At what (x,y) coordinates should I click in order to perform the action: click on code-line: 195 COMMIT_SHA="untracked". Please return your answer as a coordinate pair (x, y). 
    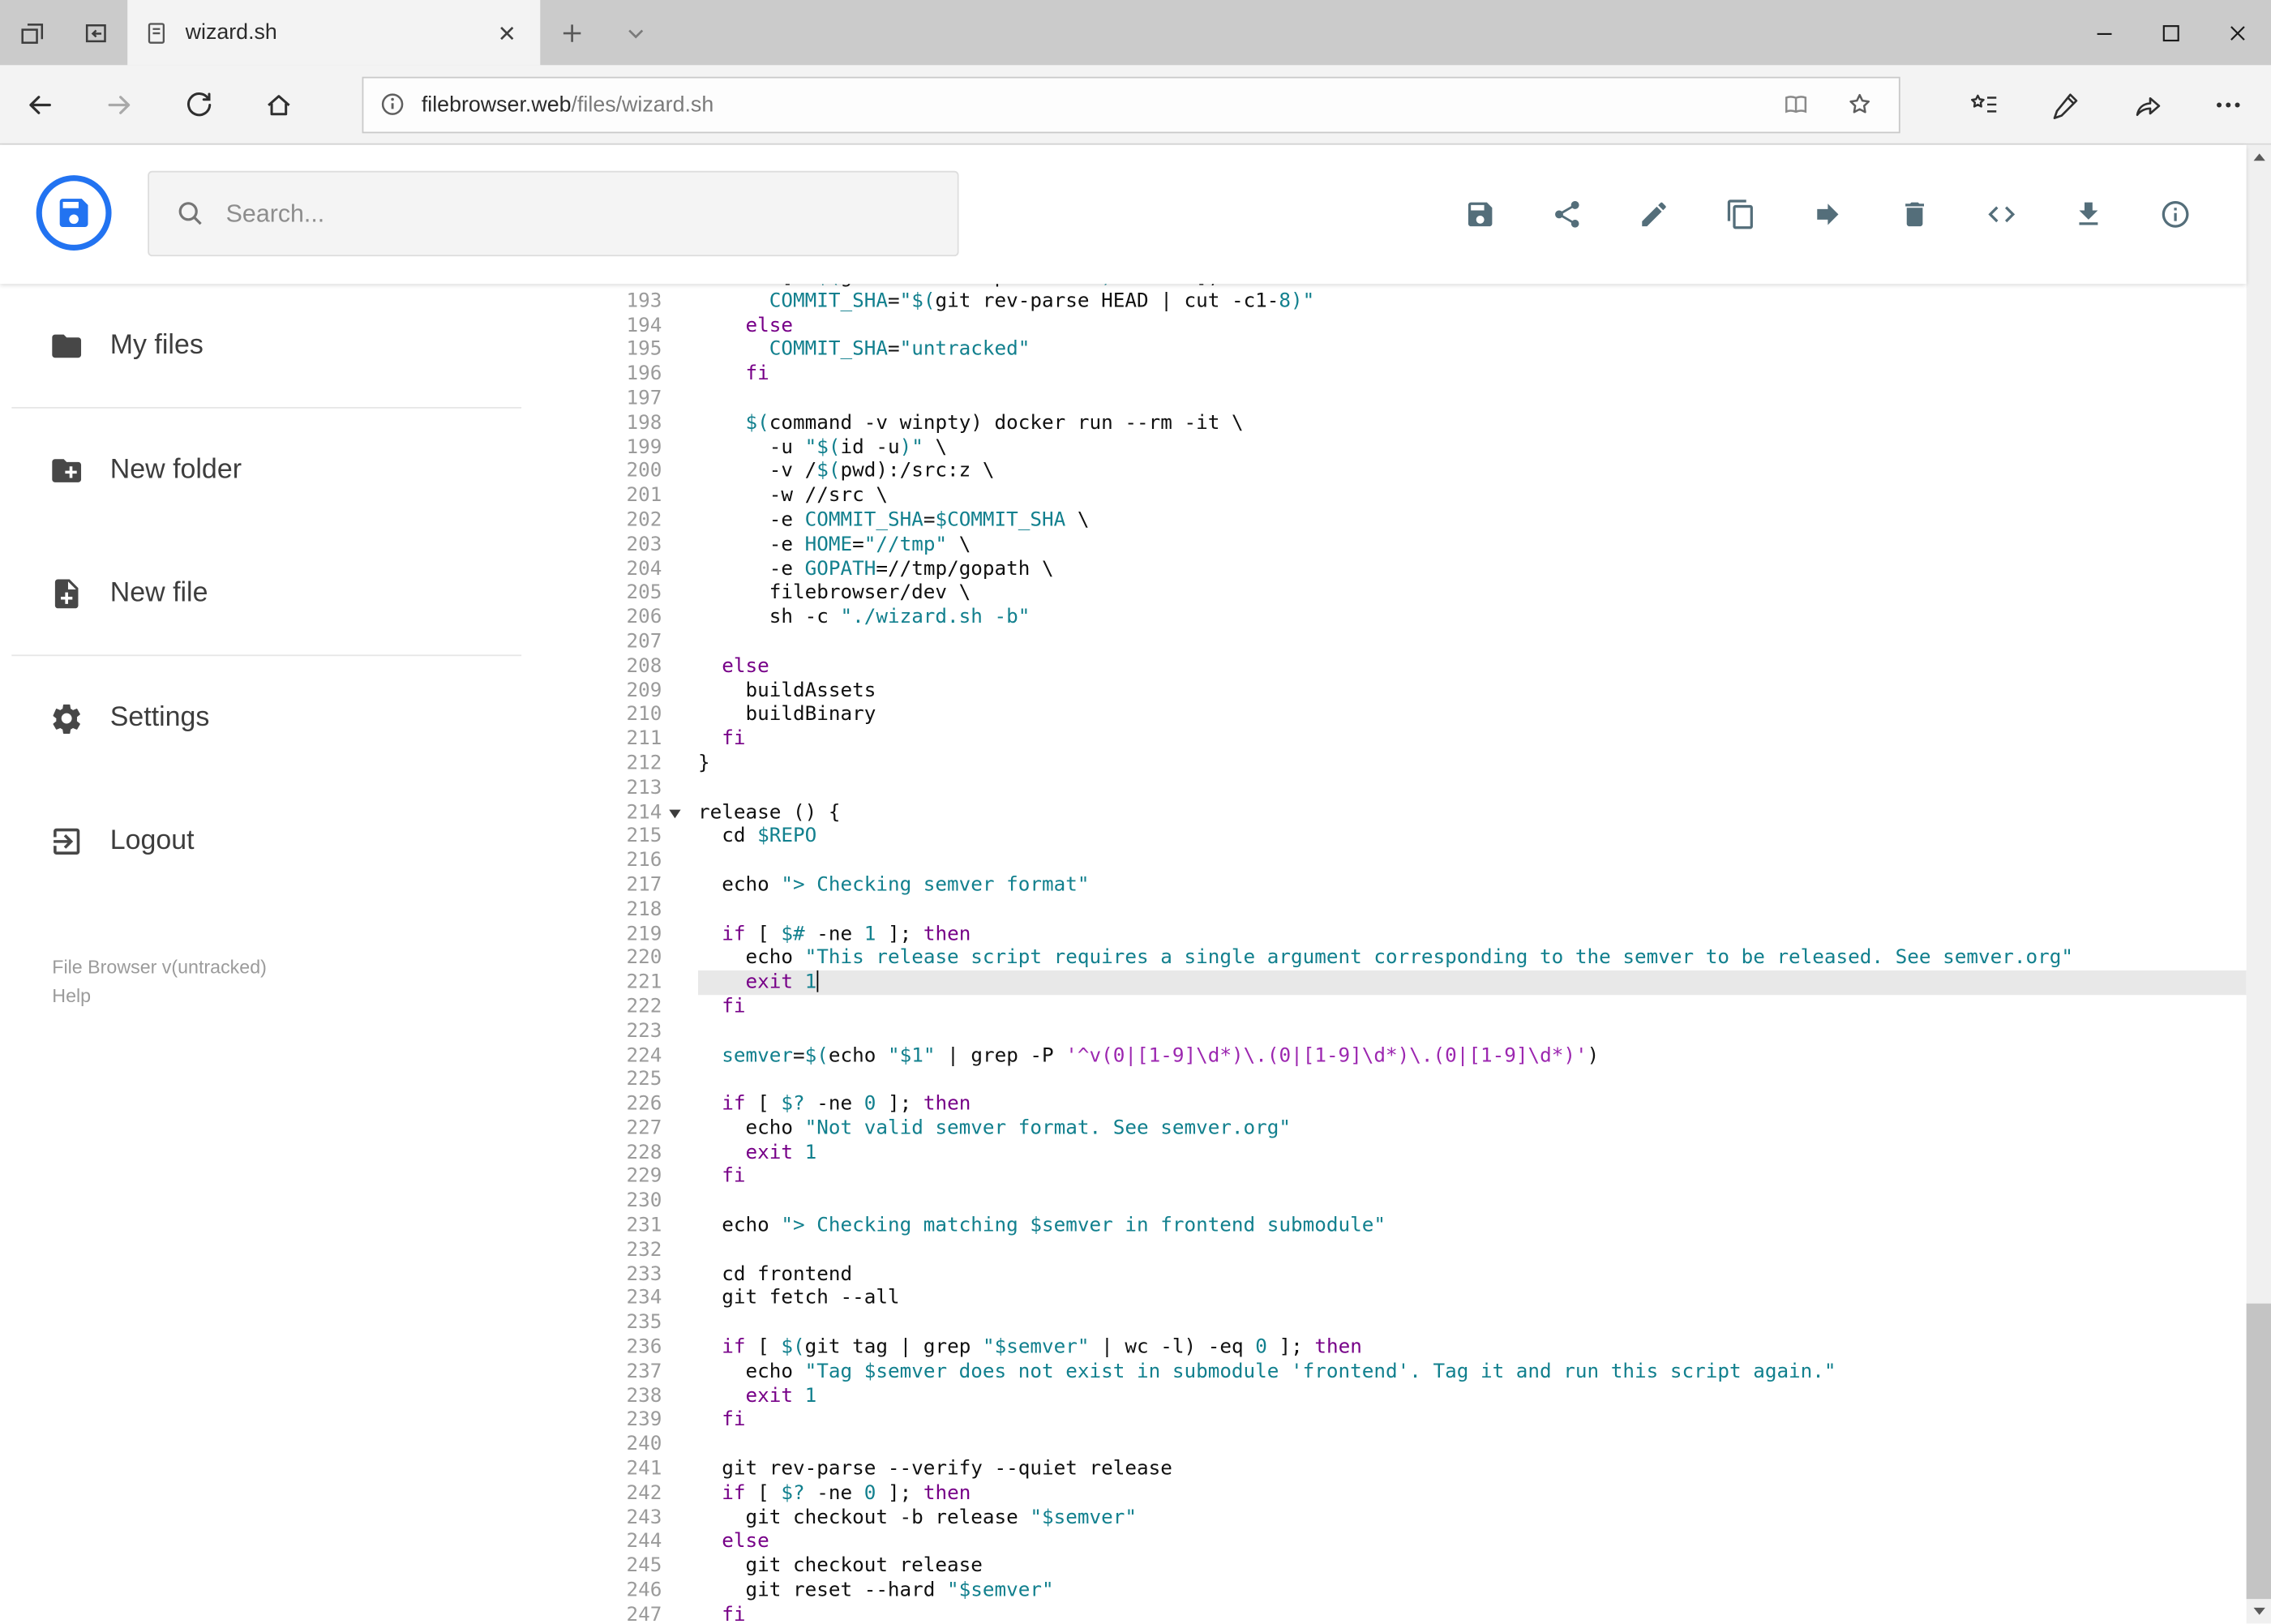
    Looking at the image, I should click on (1414, 350).